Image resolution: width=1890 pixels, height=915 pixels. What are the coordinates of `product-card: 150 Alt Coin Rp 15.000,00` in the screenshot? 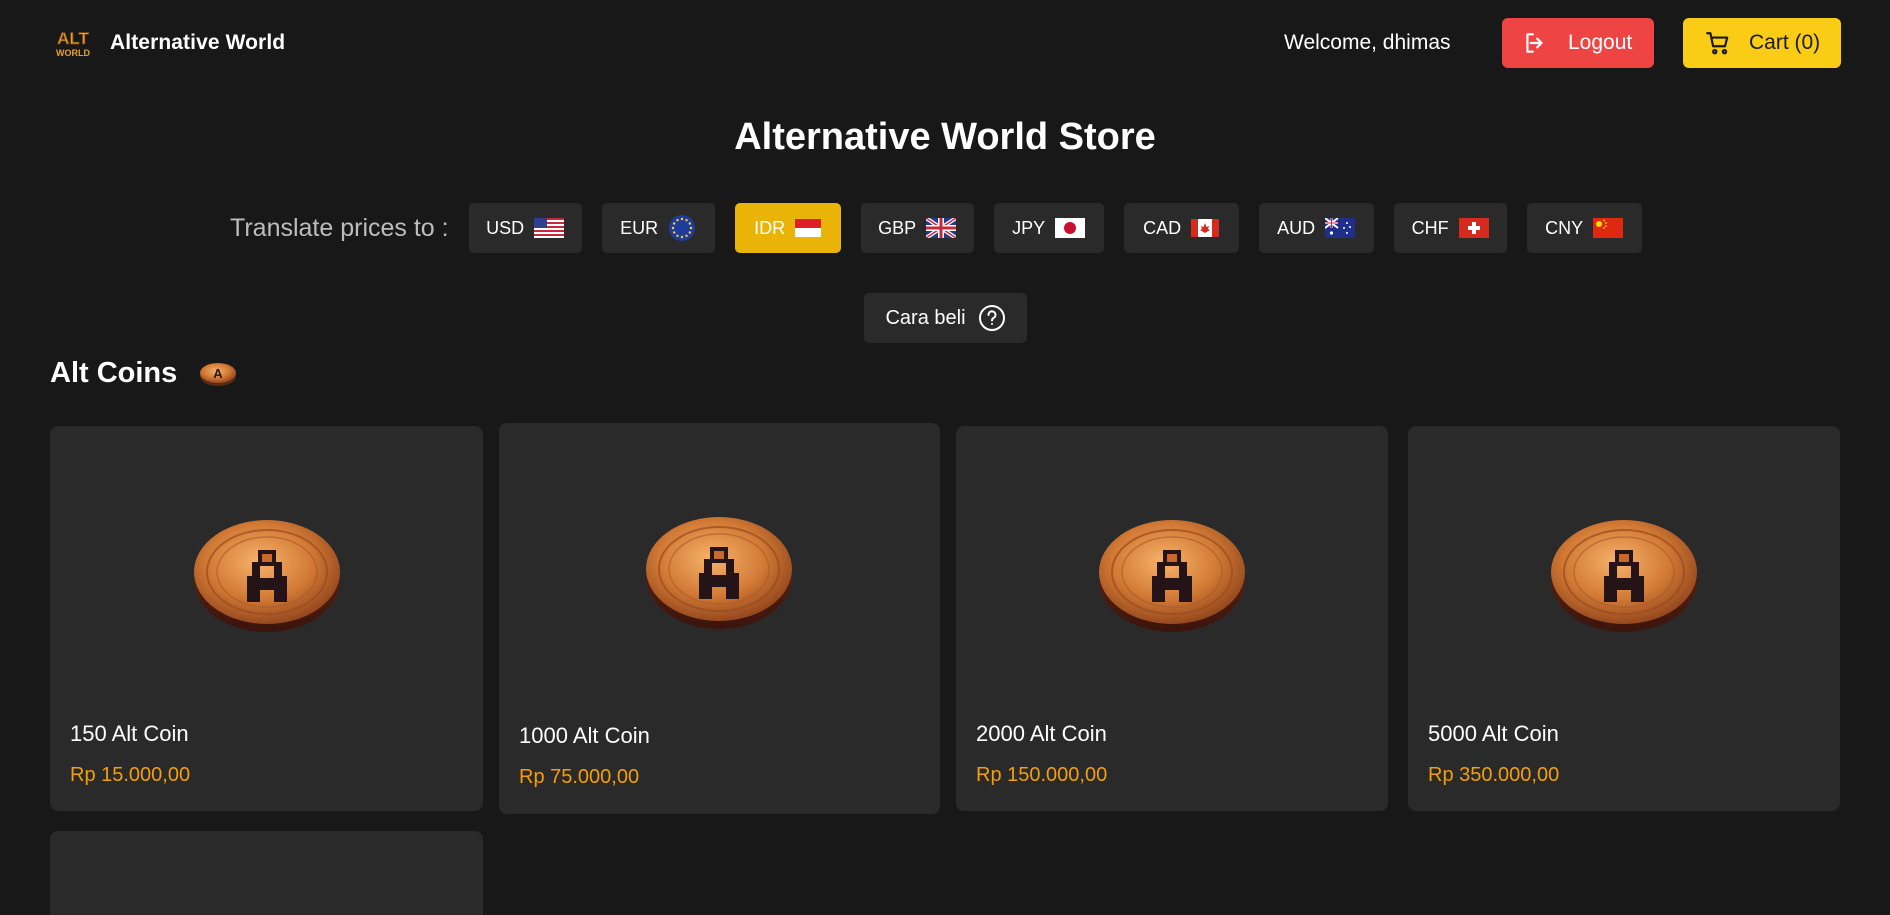 It's located at (266, 618).